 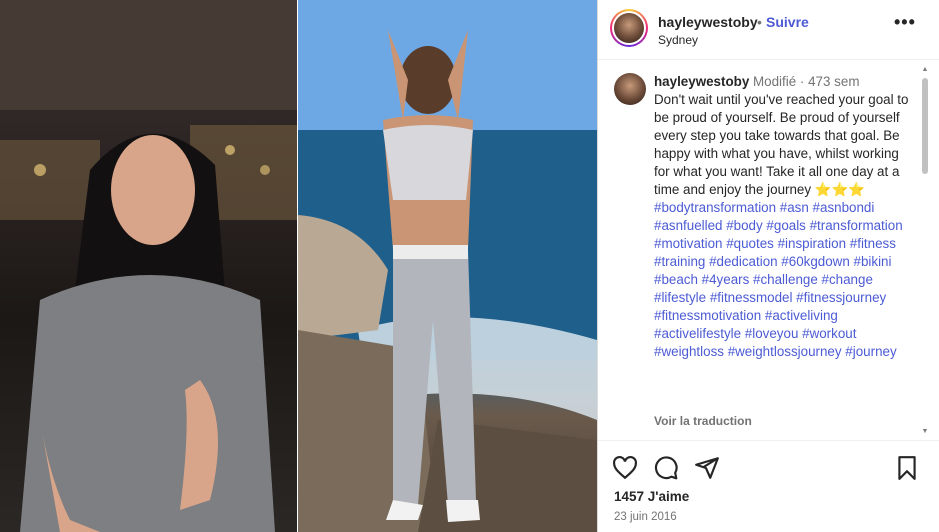 What do you see at coordinates (701, 81) in the screenshot?
I see `caption-username: hayleywestoby` at bounding box center [701, 81].